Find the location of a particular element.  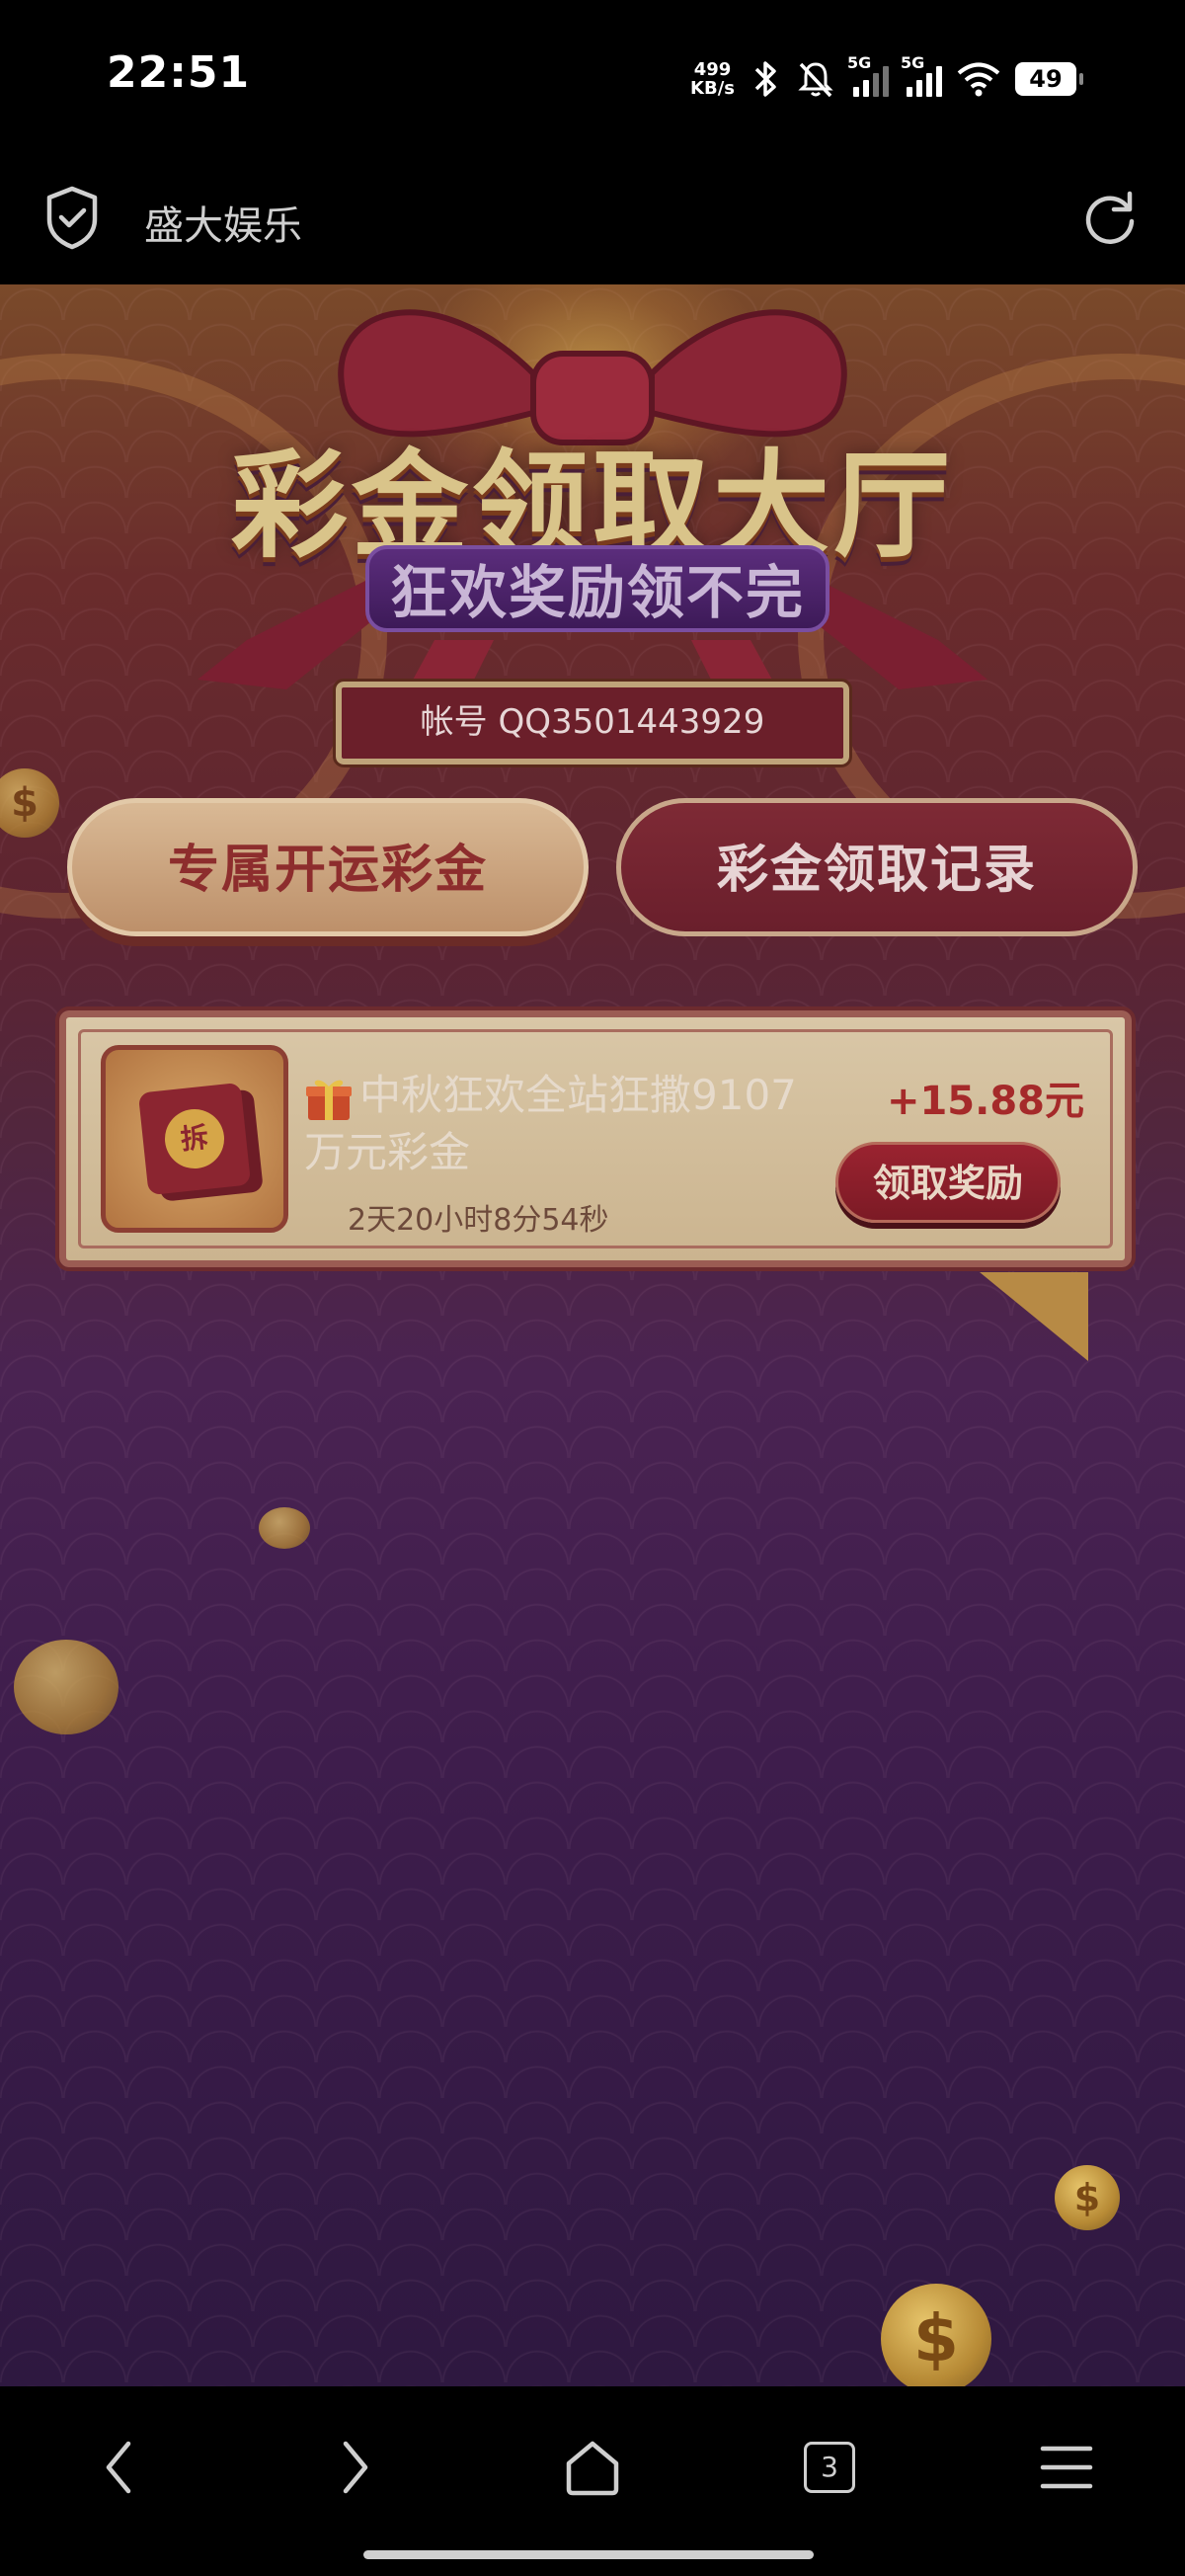

bluetooth-icon is located at coordinates (765, 79).